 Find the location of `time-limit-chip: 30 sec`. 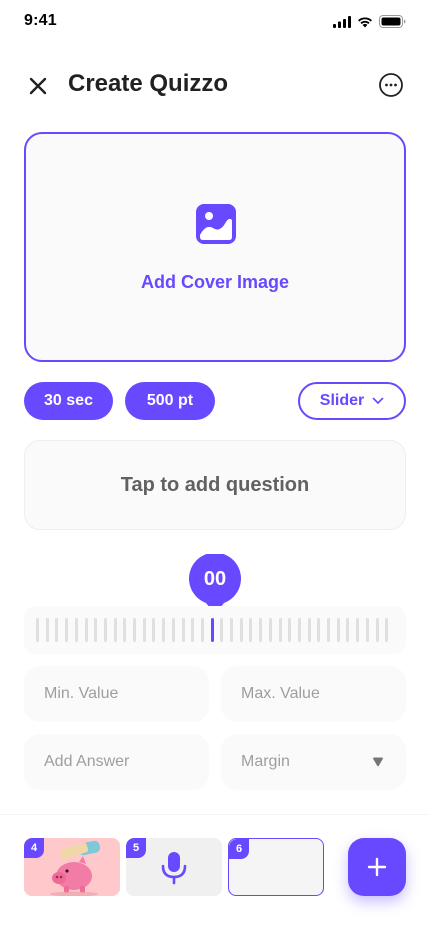

time-limit-chip: 30 sec is located at coordinates (68, 401).